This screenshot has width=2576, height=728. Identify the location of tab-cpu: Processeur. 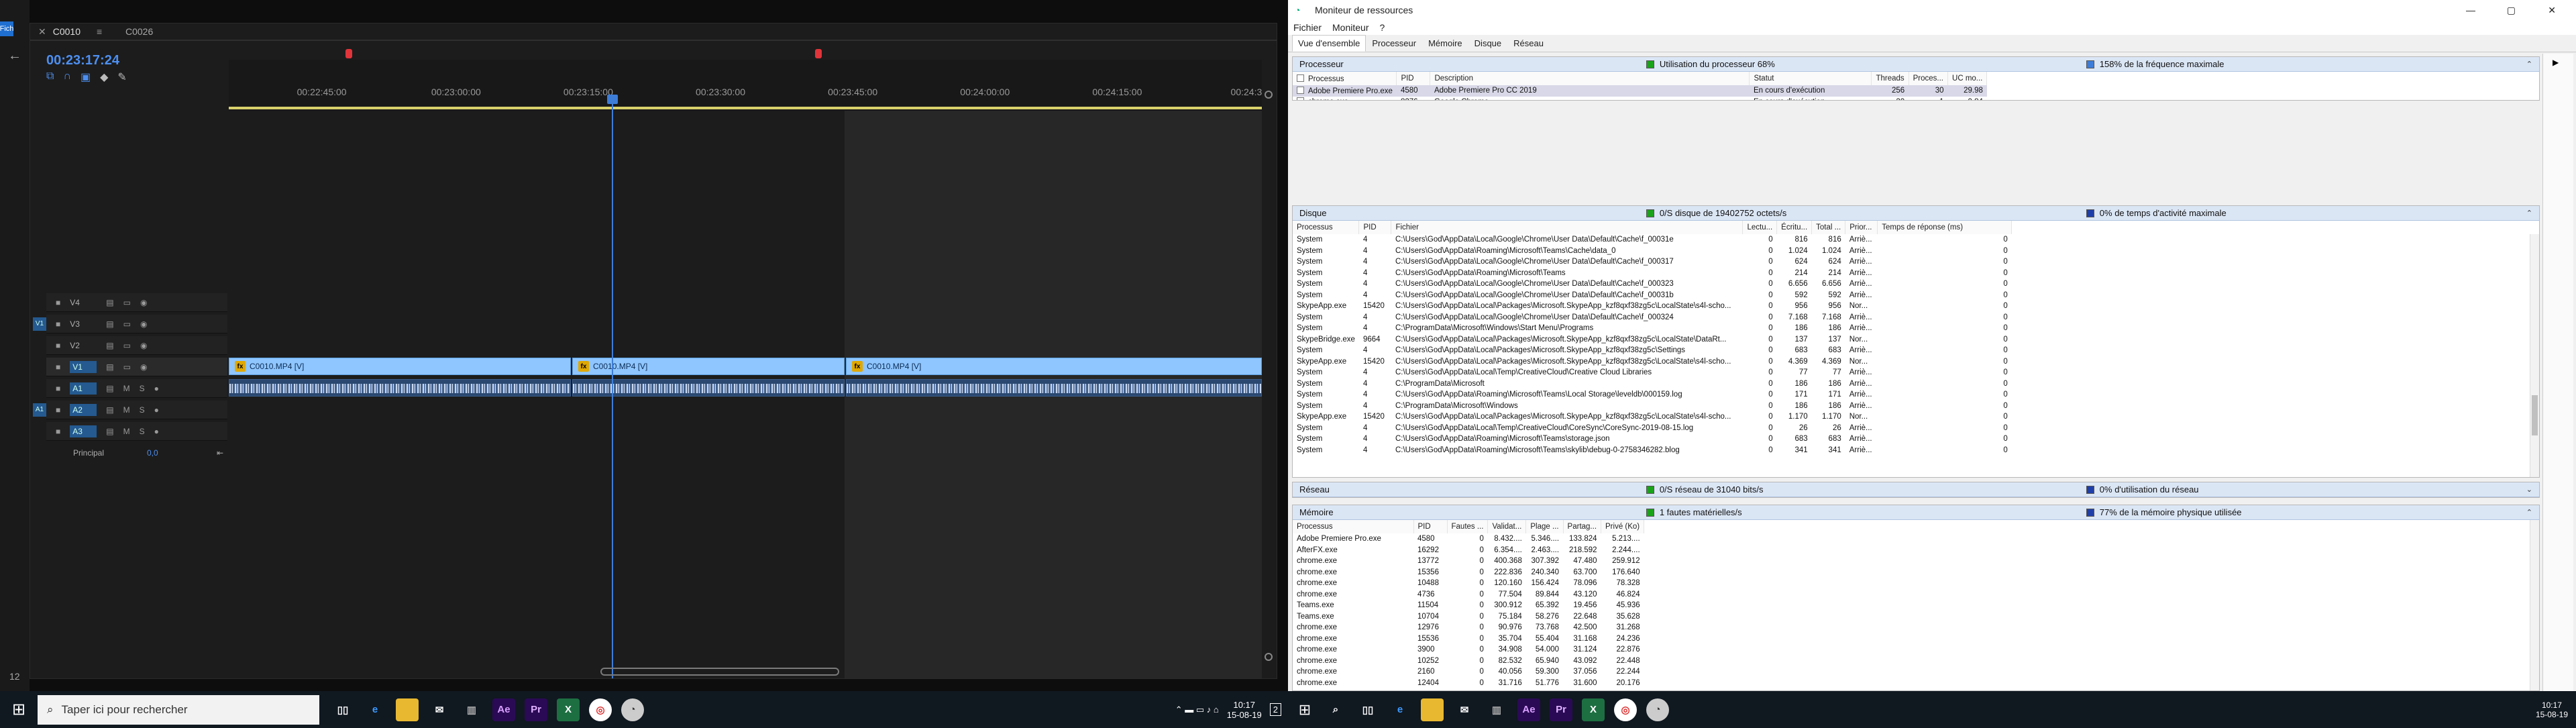
(1394, 44).